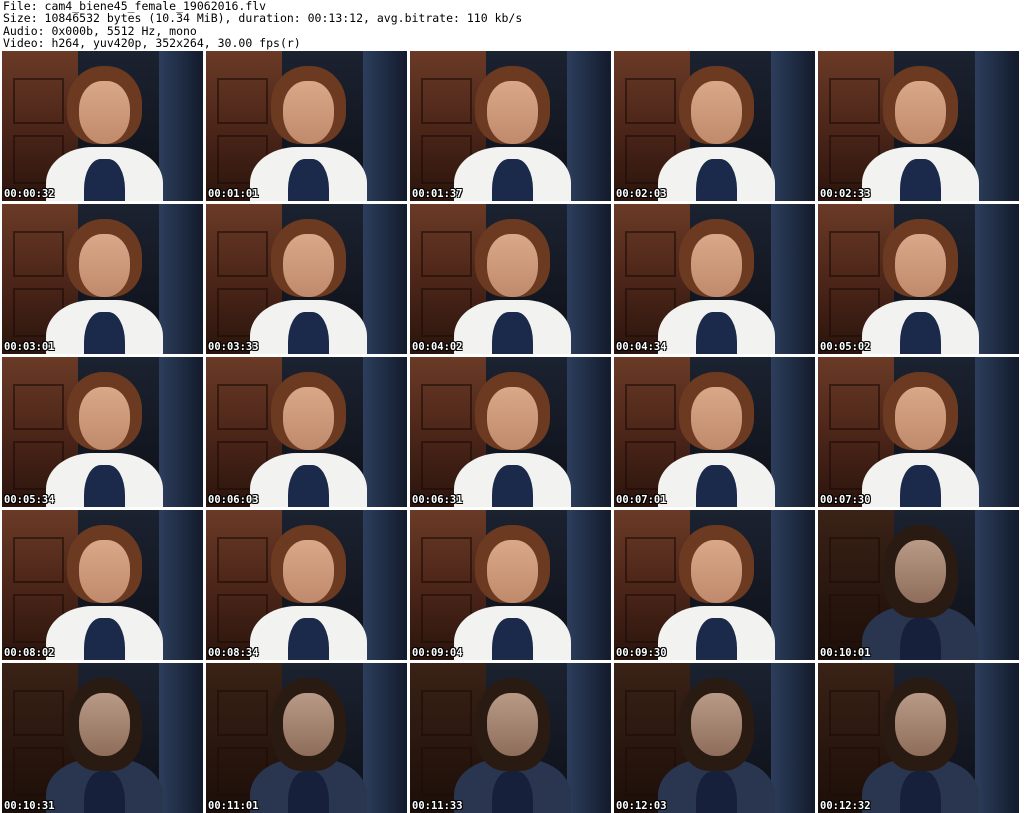  I want to click on video-thumbnail: 00:06:31, so click(510, 432).